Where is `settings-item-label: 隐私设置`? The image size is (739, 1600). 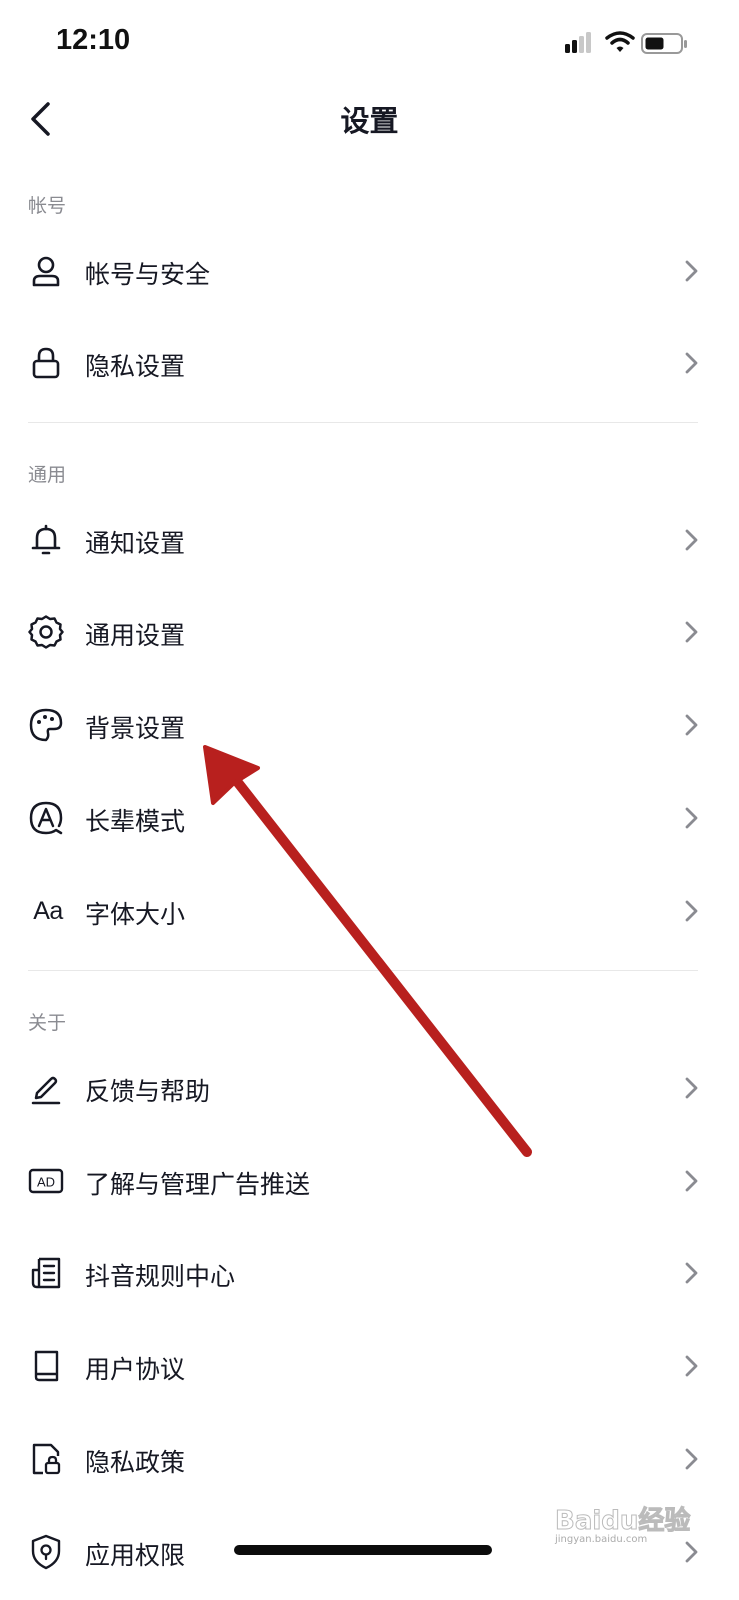 settings-item-label: 隐私设置 is located at coordinates (135, 366).